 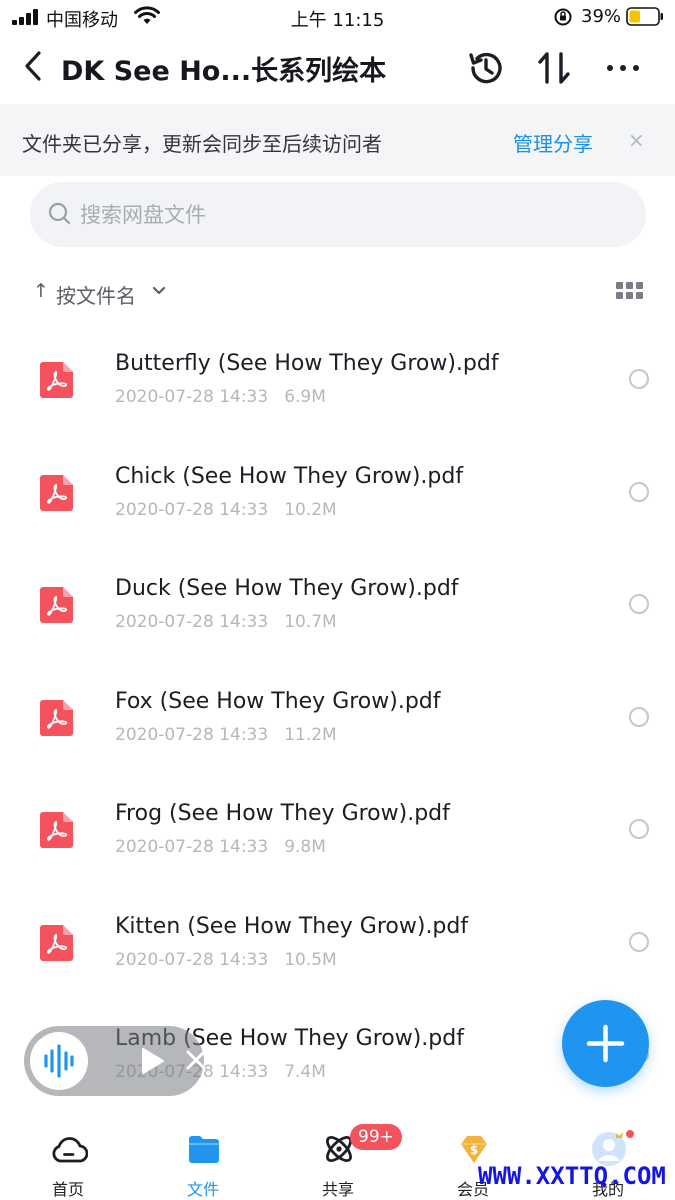 What do you see at coordinates (289, 476) in the screenshot?
I see `file-name: Chick (See How They Grow).pdf` at bounding box center [289, 476].